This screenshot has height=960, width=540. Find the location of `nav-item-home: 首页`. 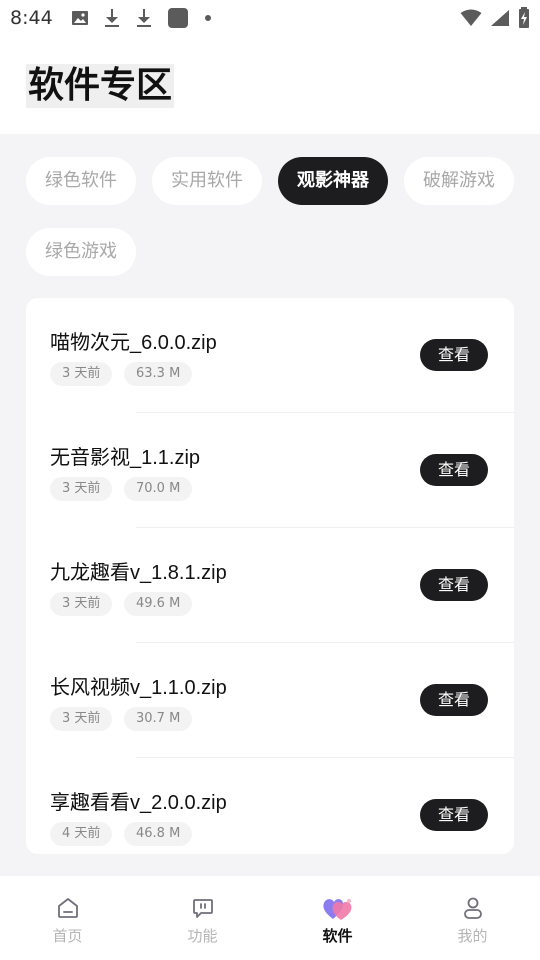

nav-item-home: 首页 is located at coordinates (67, 918).